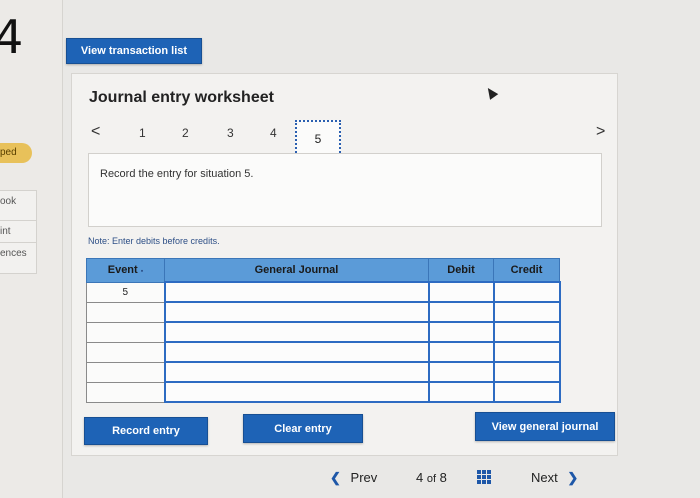 Image resolution: width=700 pixels, height=498 pixels. I want to click on question-number: 4, so click(12, 37).